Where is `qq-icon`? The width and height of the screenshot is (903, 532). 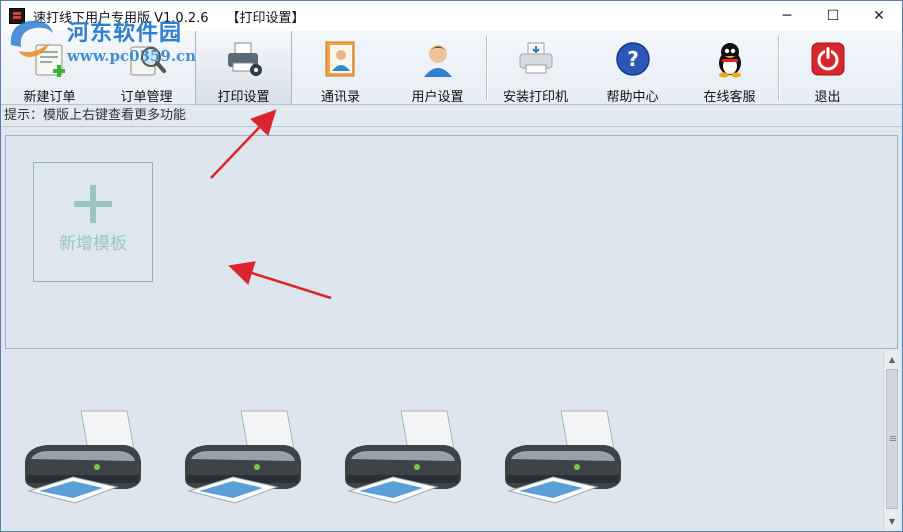
qq-icon is located at coordinates (730, 59).